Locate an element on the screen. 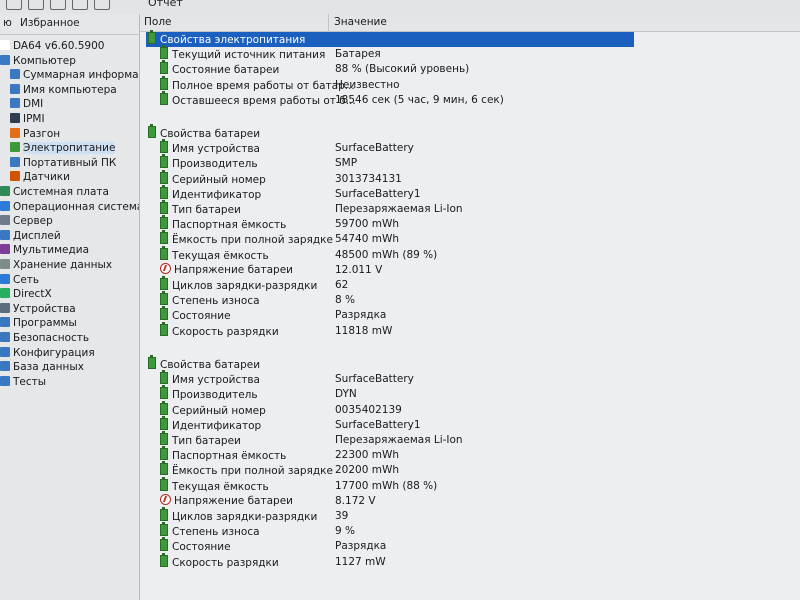 This screenshot has width=800, height=600. tree-item: Компьютер is located at coordinates (38, 61).